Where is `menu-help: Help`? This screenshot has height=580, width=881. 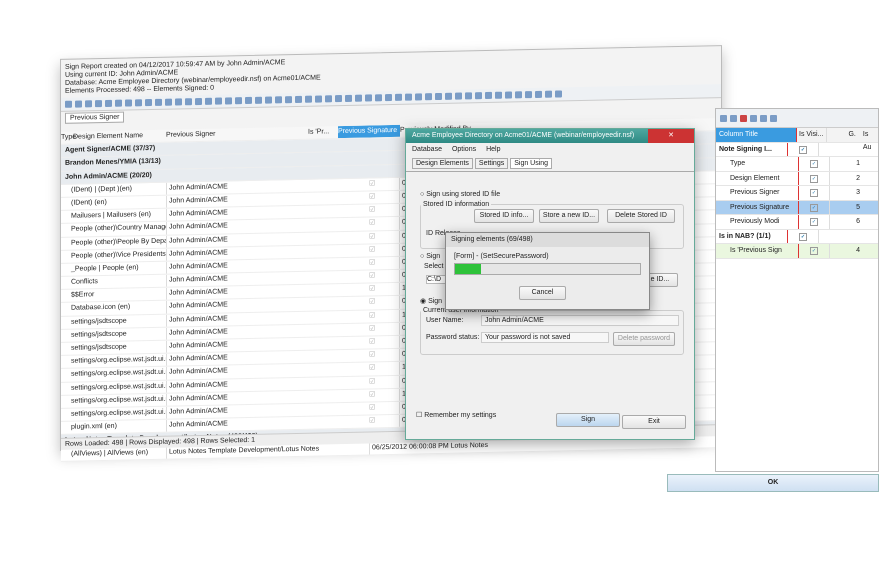 menu-help: Help is located at coordinates (493, 149).